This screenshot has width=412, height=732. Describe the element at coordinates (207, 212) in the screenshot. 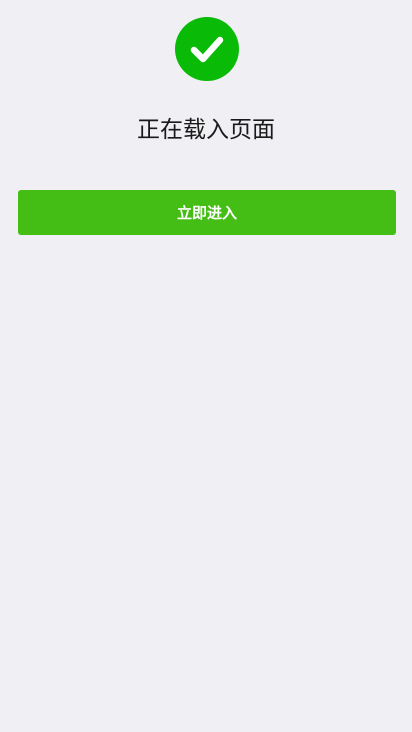

I see `enter-now-button: 立即进入` at that location.